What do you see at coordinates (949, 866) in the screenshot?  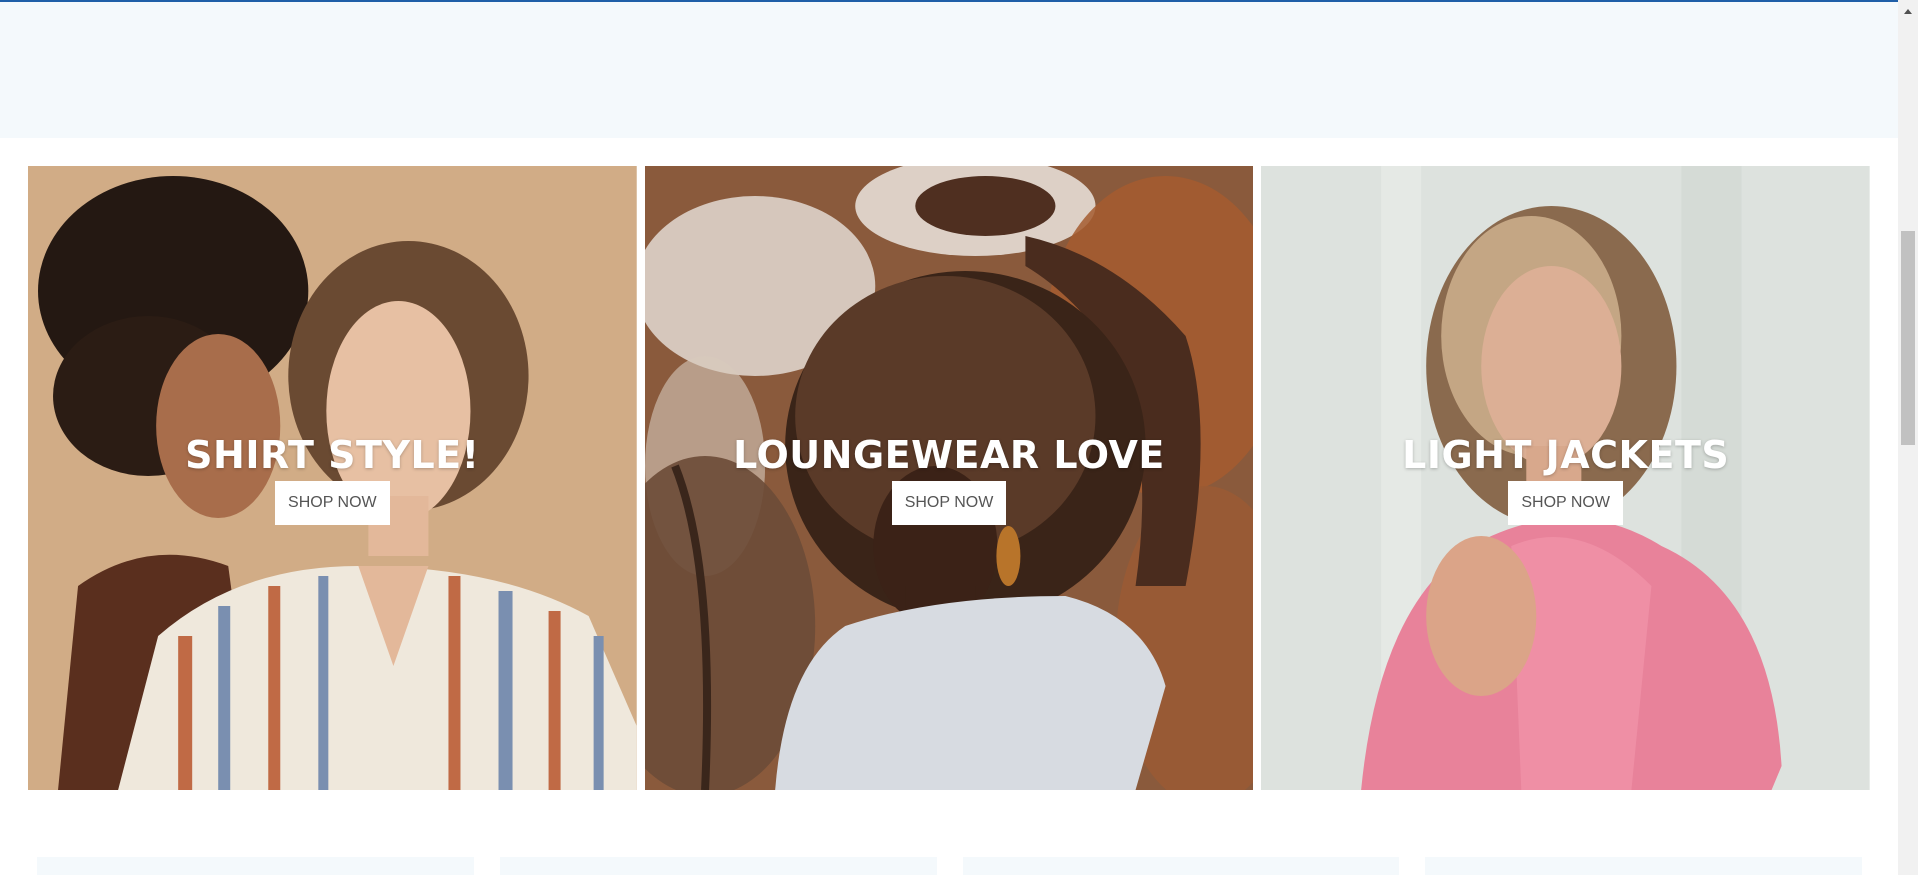 I see `next-section-tiles` at bounding box center [949, 866].